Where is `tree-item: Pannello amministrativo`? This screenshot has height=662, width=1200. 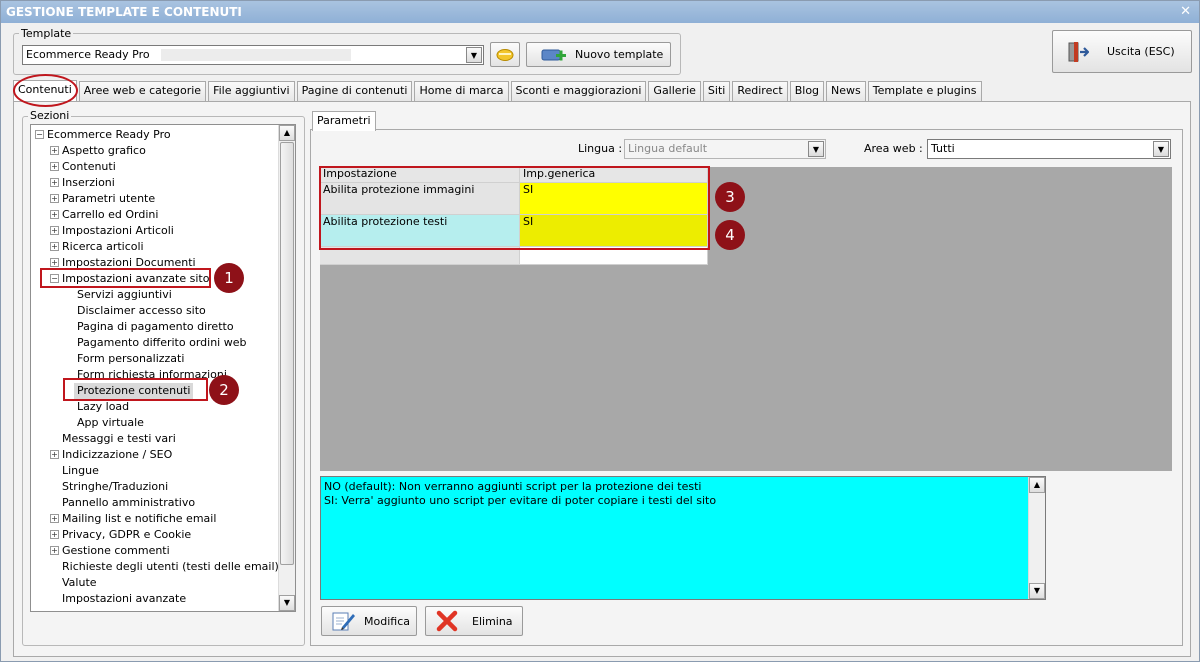
tree-item: Pannello amministrativo is located at coordinates (128, 503).